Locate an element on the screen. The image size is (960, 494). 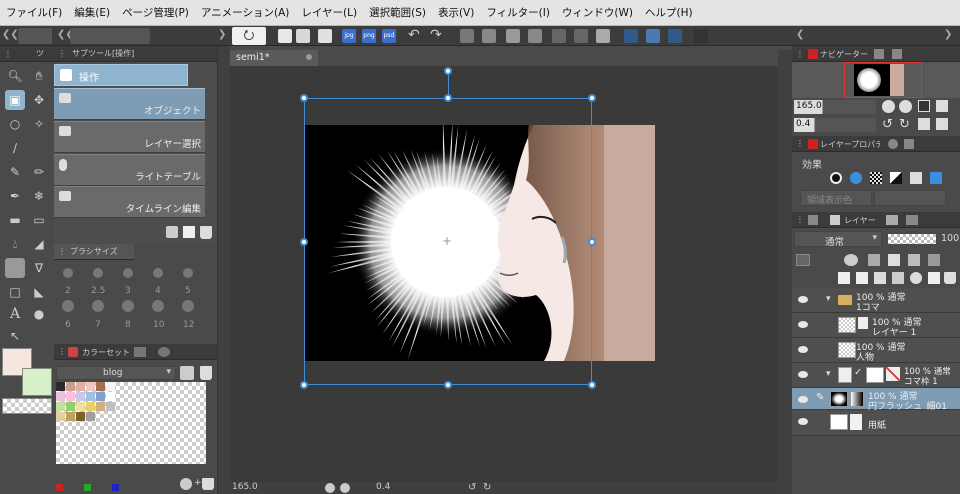
layer-color-swatch-icon is located at coordinates (936, 178).